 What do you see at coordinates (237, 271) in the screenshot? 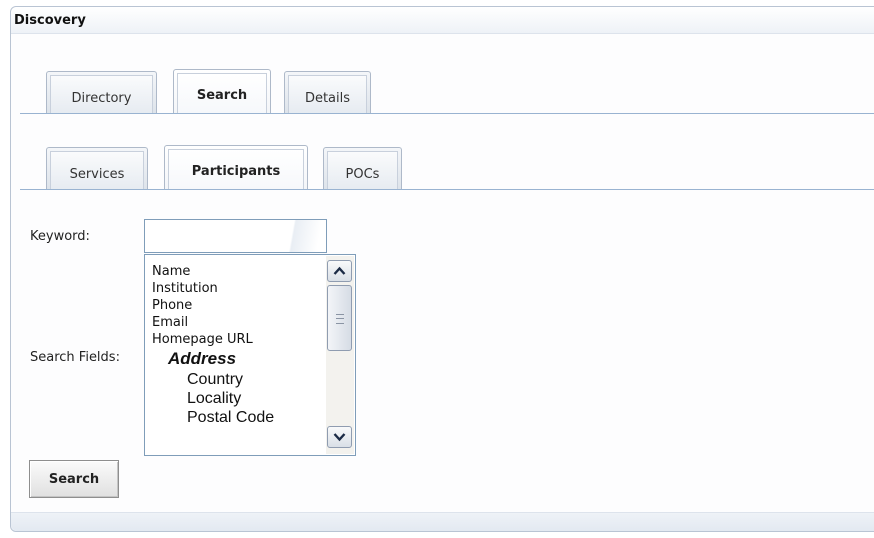
I see `list-option: Name` at bounding box center [237, 271].